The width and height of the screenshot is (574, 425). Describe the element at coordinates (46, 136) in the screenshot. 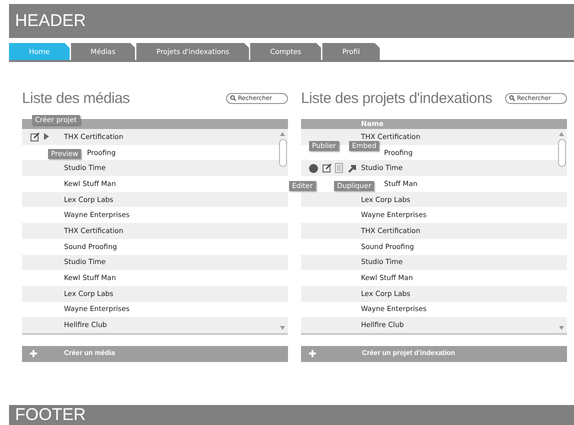

I see `play-icon` at that location.